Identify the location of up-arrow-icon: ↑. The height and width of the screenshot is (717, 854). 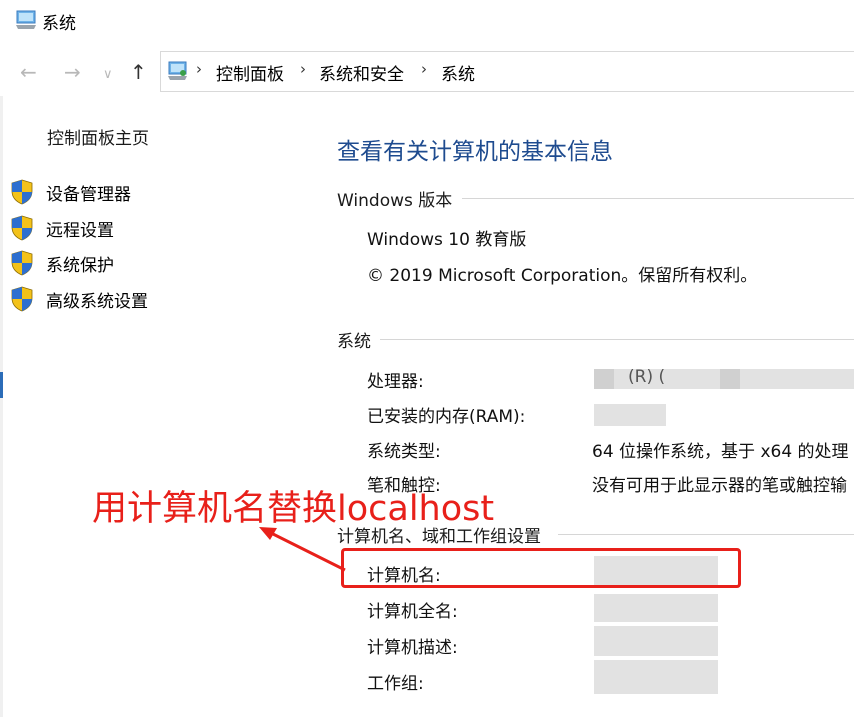
(138, 72).